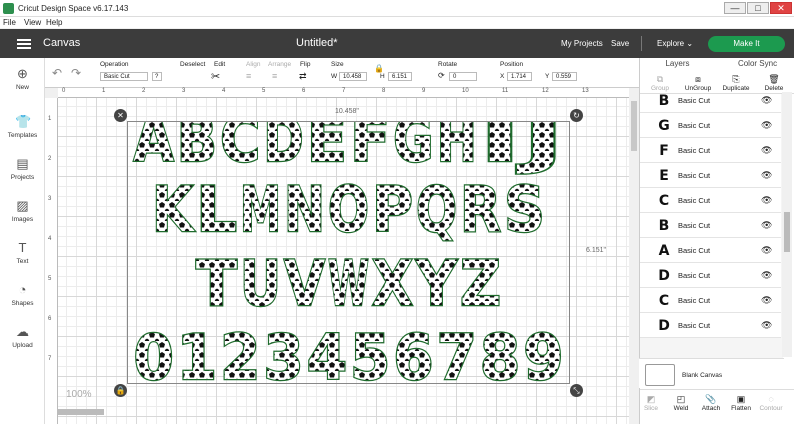  I want to click on close-selection-icon: ✕, so click(120, 115).